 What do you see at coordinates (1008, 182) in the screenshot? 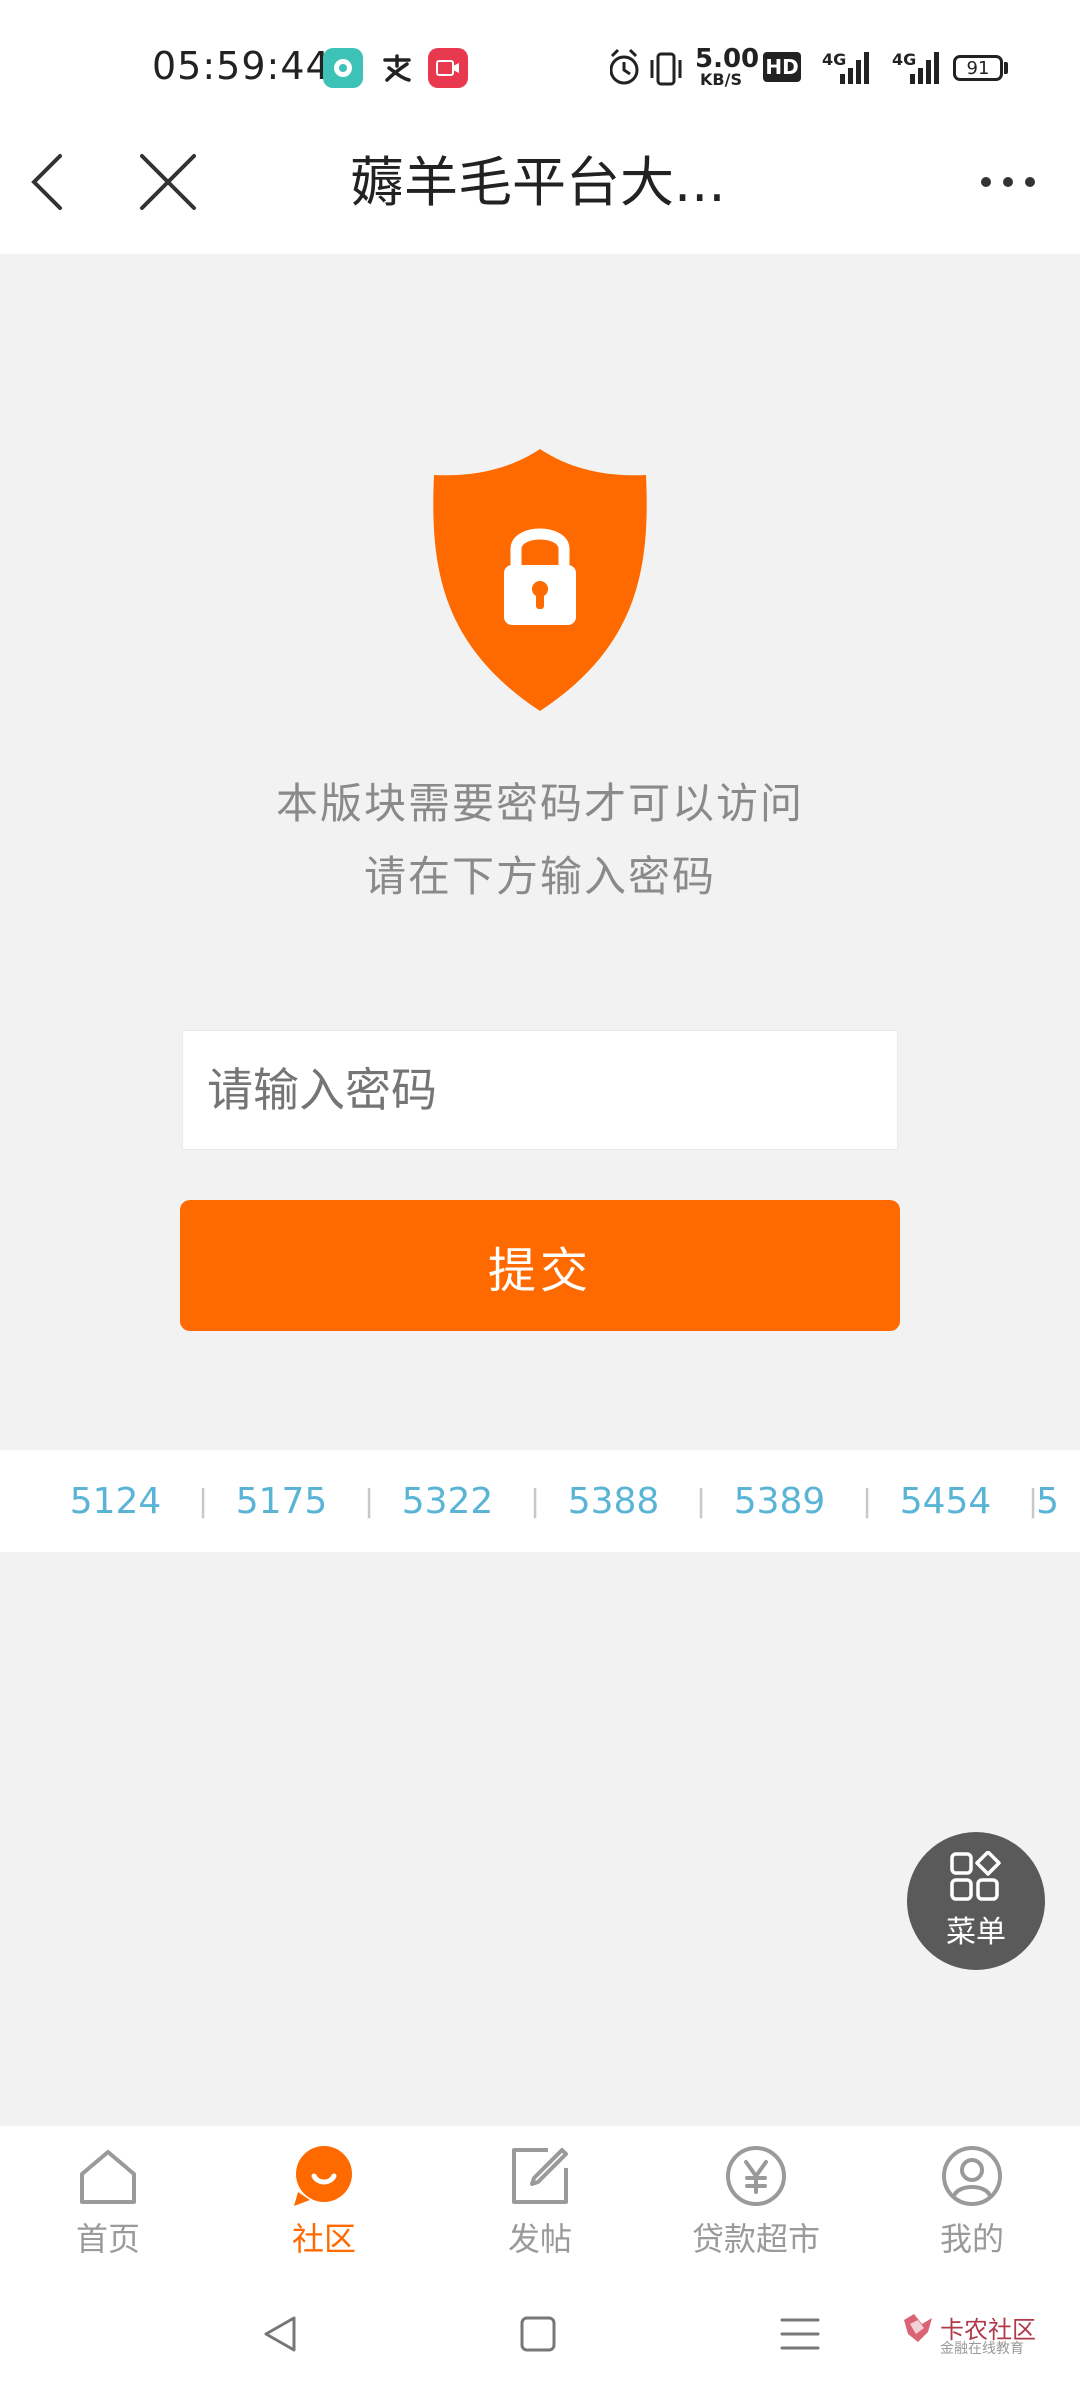
I see `more-dots-icon` at bounding box center [1008, 182].